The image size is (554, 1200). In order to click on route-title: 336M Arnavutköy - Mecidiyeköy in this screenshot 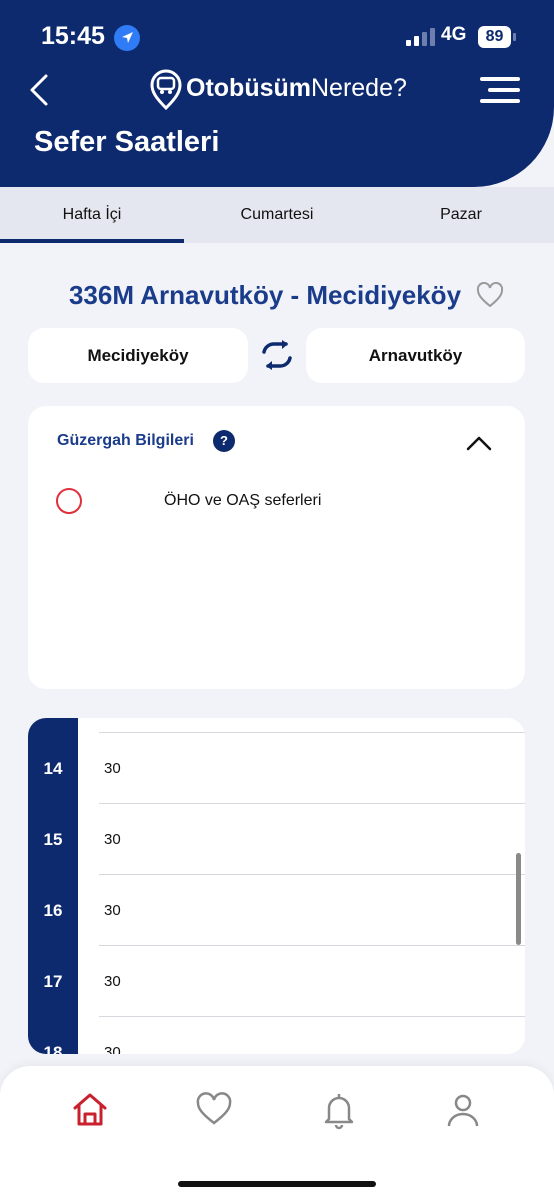, I will do `click(265, 295)`.